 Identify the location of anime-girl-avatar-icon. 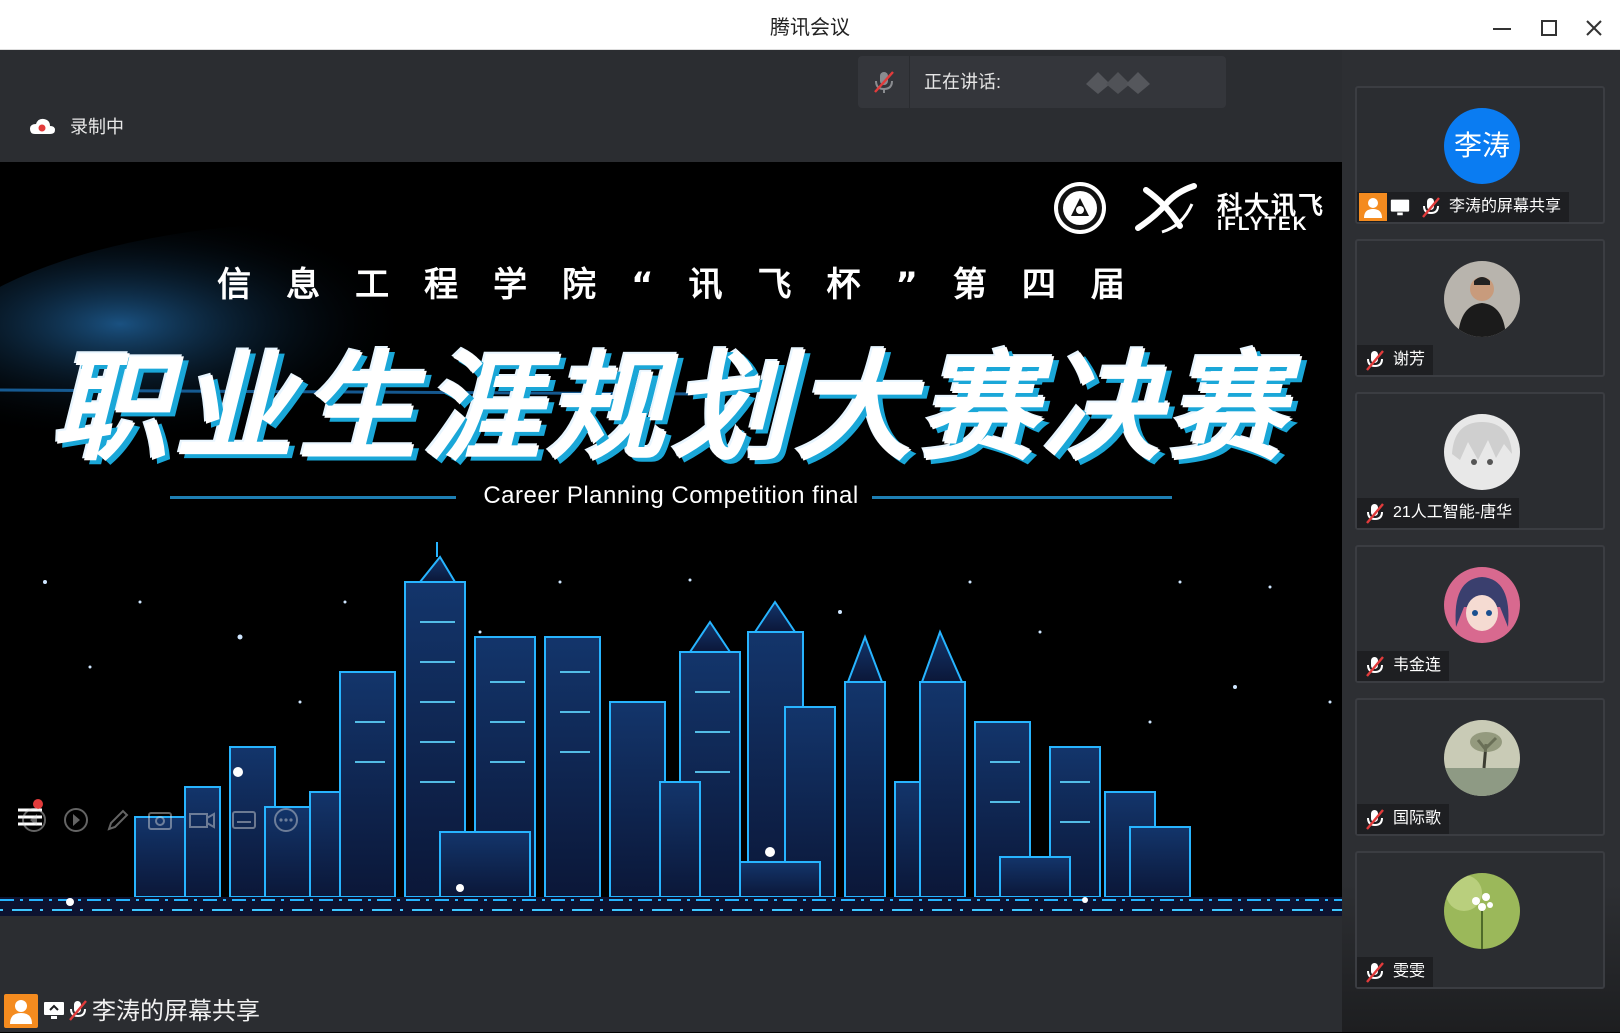
(1482, 605).